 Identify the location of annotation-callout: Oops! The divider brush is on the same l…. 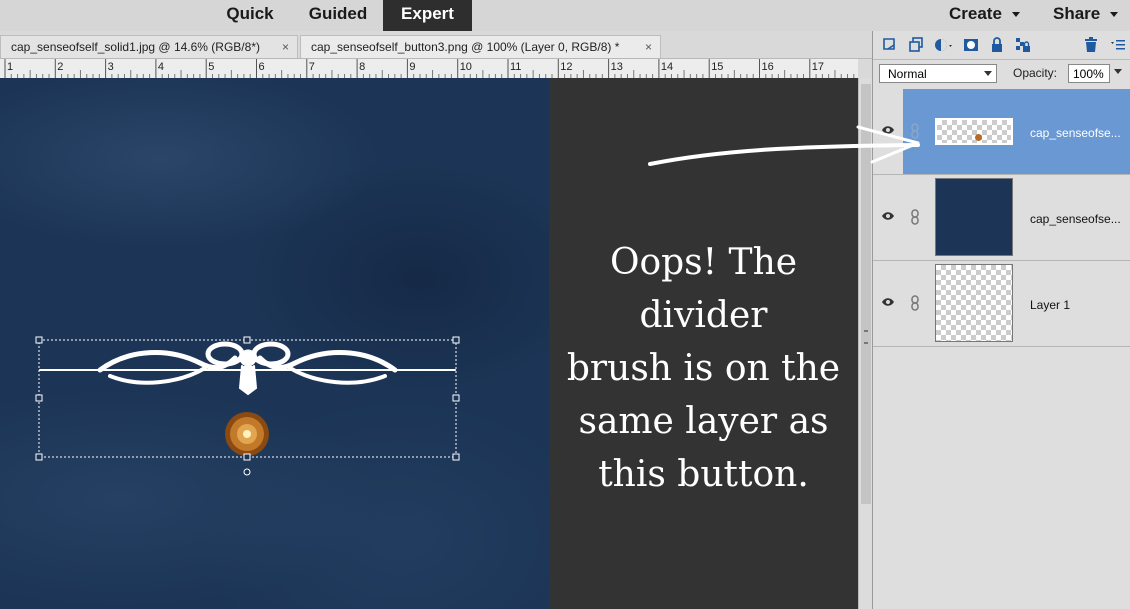
(703, 368).